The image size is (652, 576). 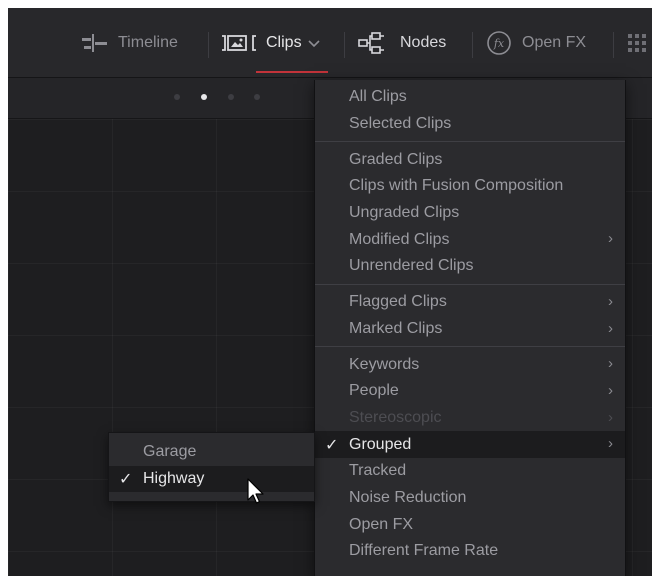 What do you see at coordinates (371, 42) in the screenshot?
I see `nodes-icon` at bounding box center [371, 42].